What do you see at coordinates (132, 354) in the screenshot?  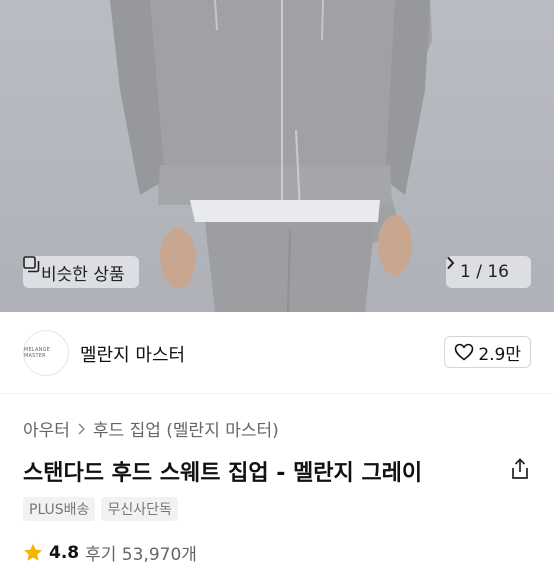 I see `seller-name: 멜란지 마스터` at bounding box center [132, 354].